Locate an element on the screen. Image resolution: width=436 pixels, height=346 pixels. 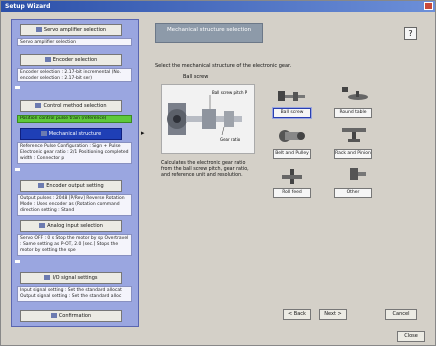
step-mechanical-structure-button: Mechanical structure is located at coordinates (71, 134).